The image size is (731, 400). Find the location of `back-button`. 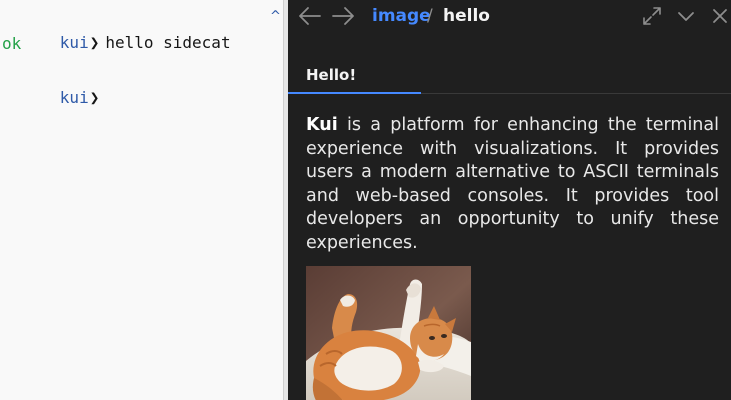

back-button is located at coordinates (310, 16).